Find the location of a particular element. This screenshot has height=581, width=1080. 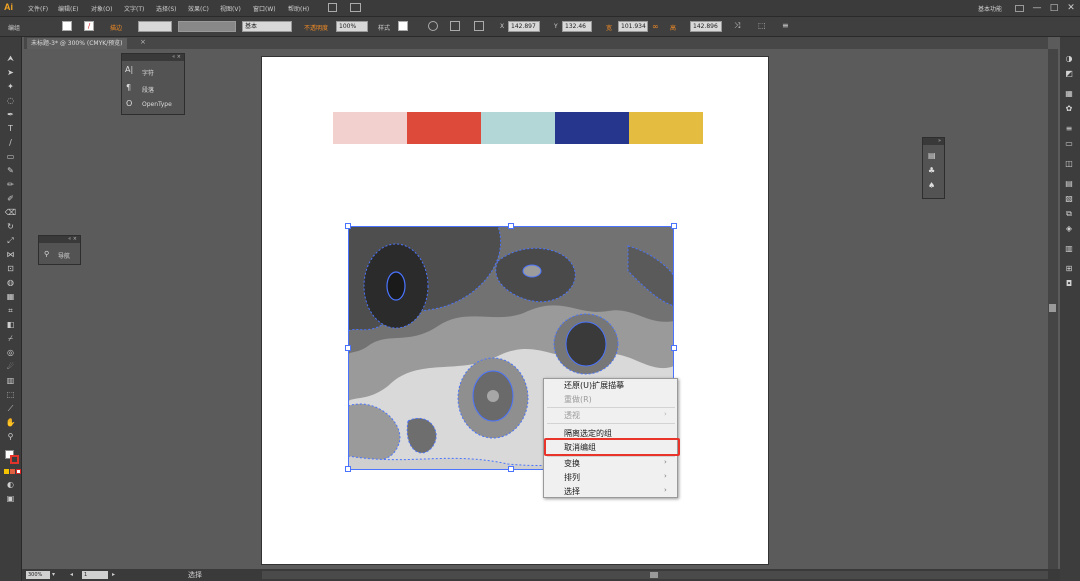

direct-selection-tool-icon: ➤ is located at coordinates (10, 72).